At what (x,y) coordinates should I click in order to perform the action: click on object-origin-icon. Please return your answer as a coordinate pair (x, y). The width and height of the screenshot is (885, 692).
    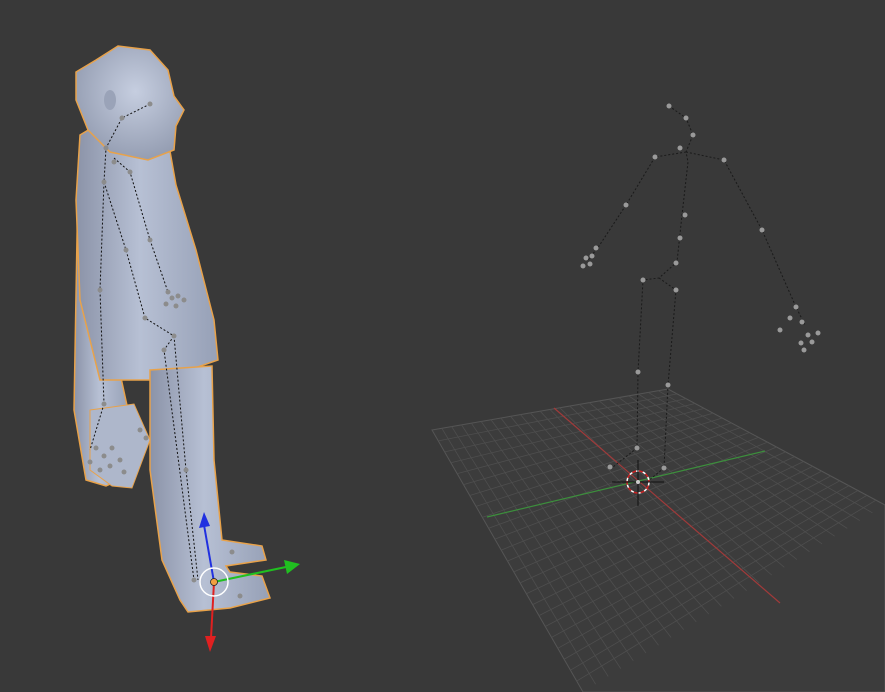
    Looking at the image, I should click on (214, 582).